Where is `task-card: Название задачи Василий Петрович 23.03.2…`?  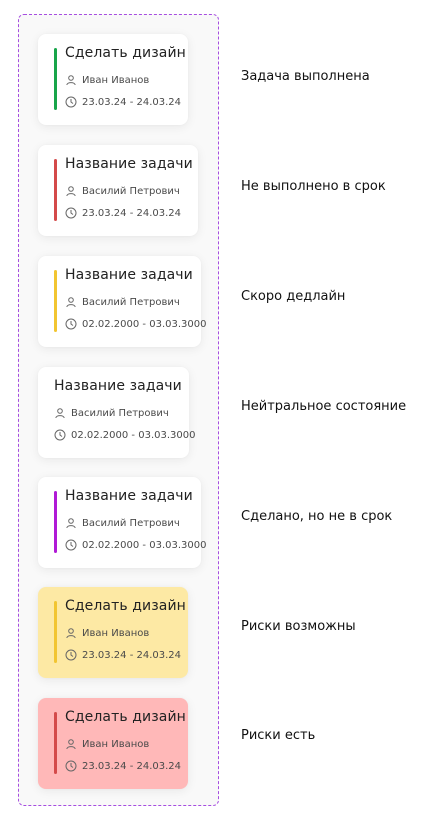
task-card: Название задачи Василий Петрович 23.03.2… is located at coordinates (118, 190).